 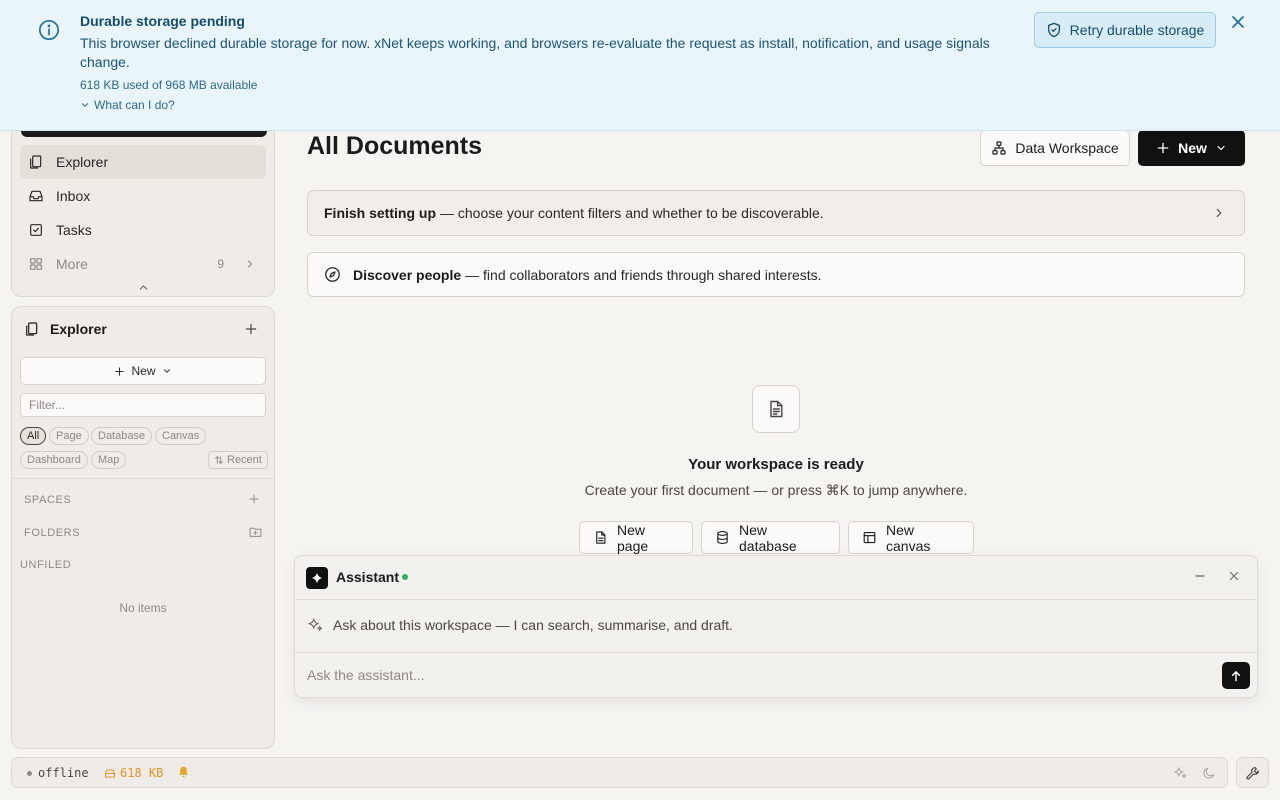 I want to click on new-database-label: New database, so click(x=768, y=537).